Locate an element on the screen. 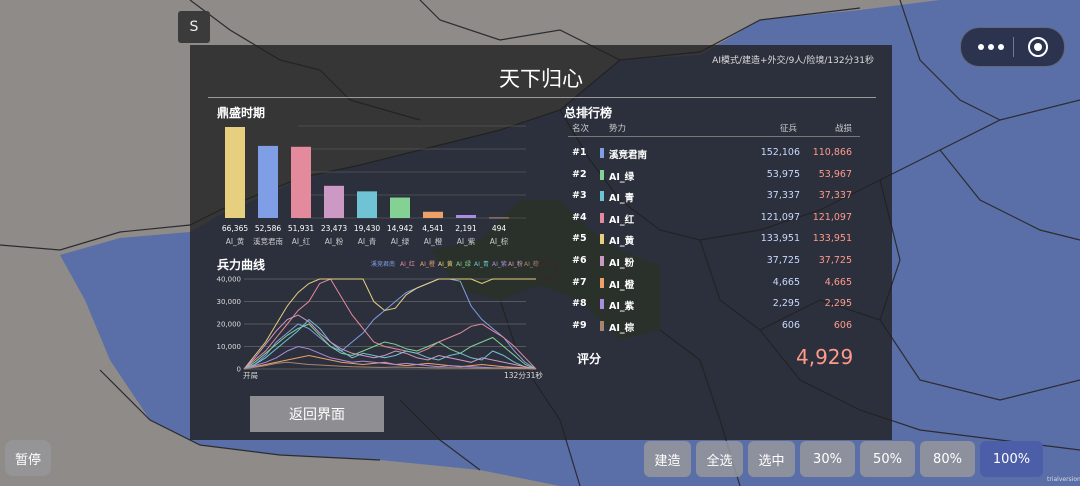 Image resolution: width=1080 pixels, height=486 pixels. ranking-row: #1 溪竞君南 152,106 110,866 is located at coordinates (717, 153).